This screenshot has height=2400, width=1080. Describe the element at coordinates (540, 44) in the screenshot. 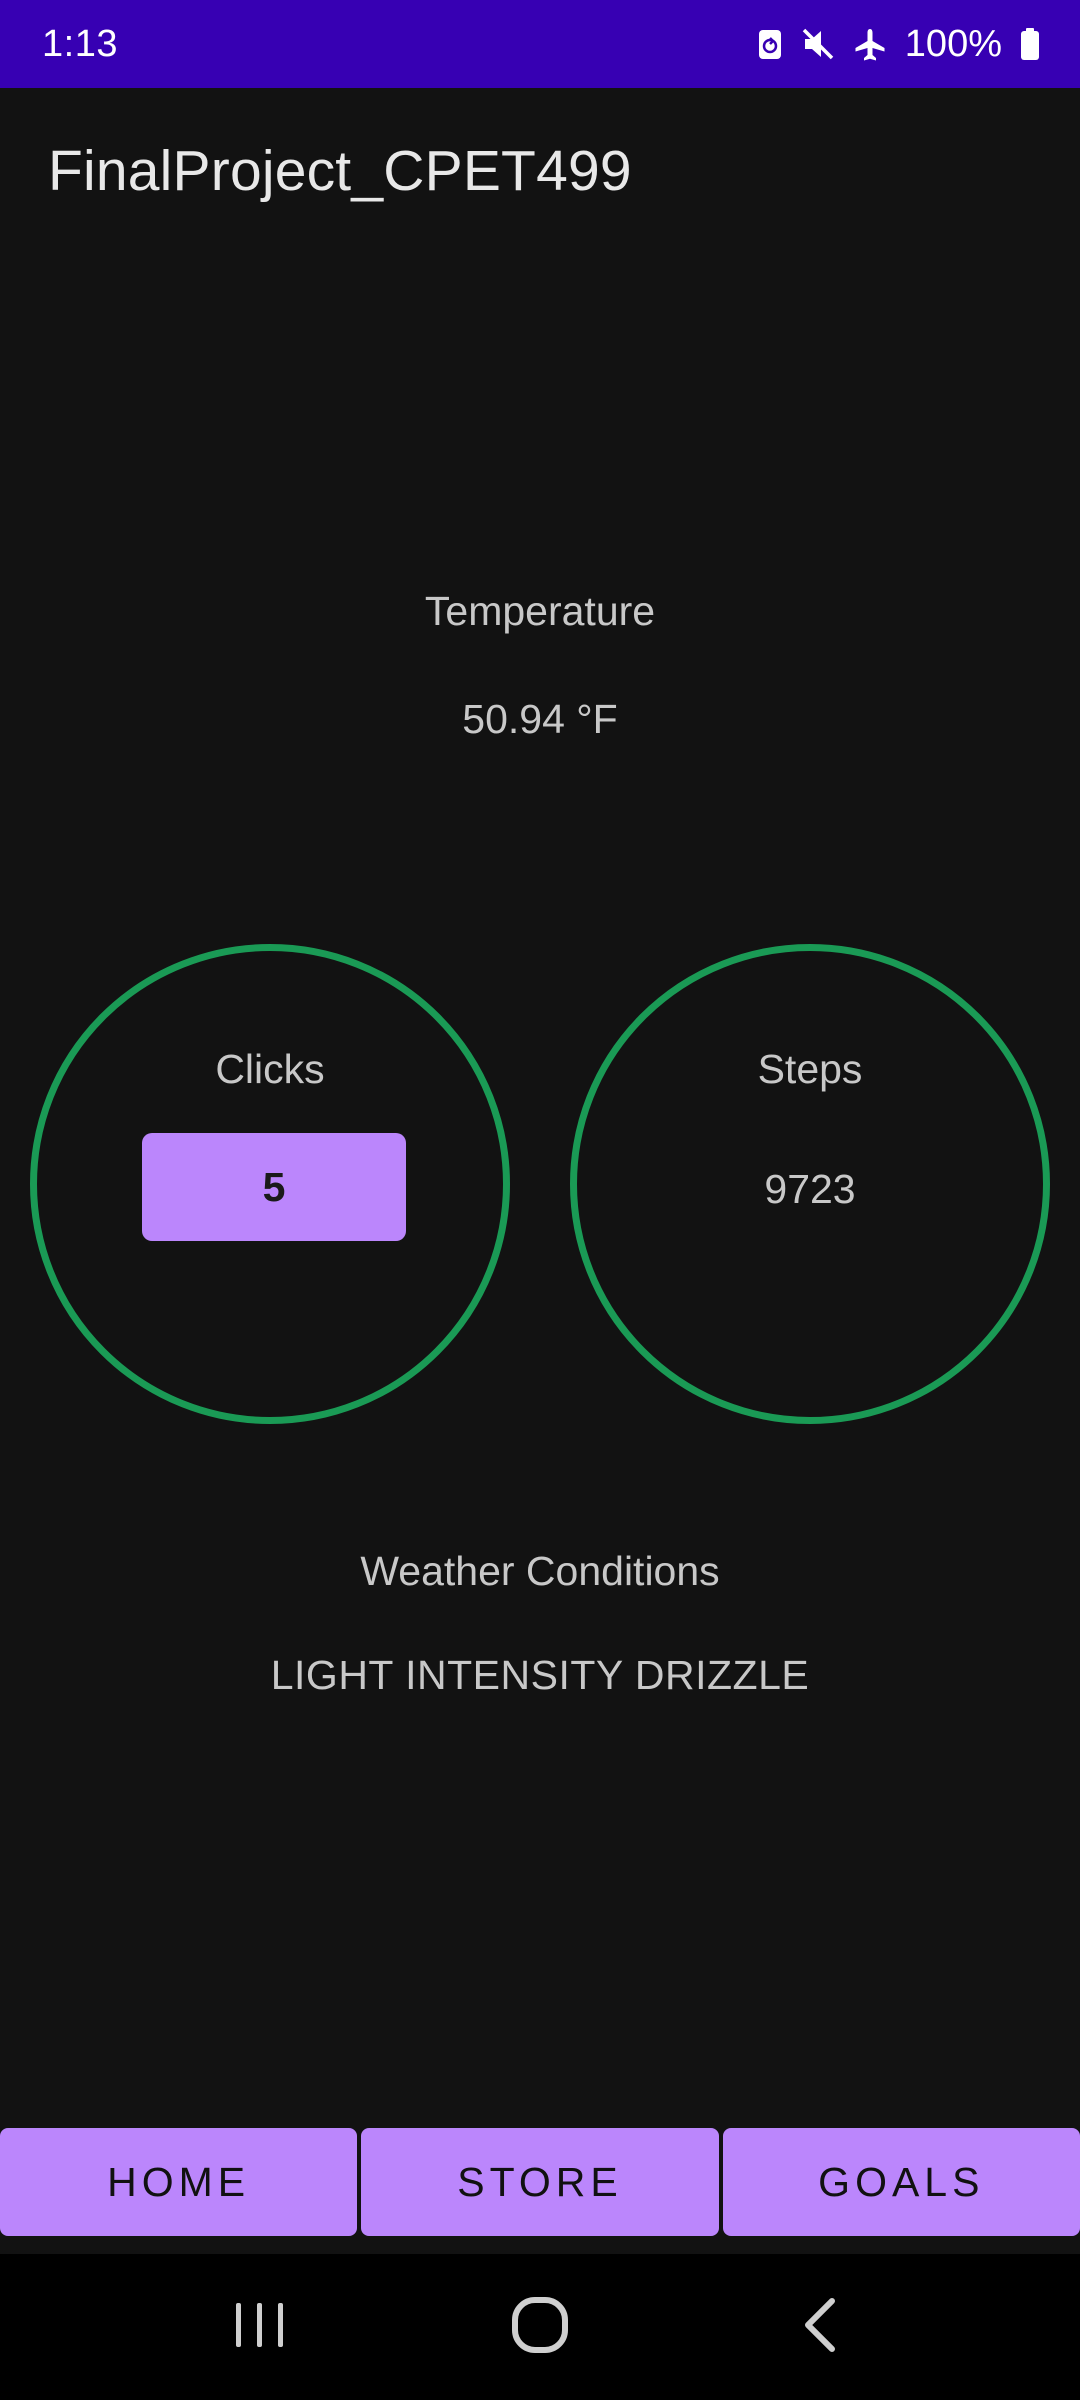

I see `status-bar: 1:13 100%` at that location.